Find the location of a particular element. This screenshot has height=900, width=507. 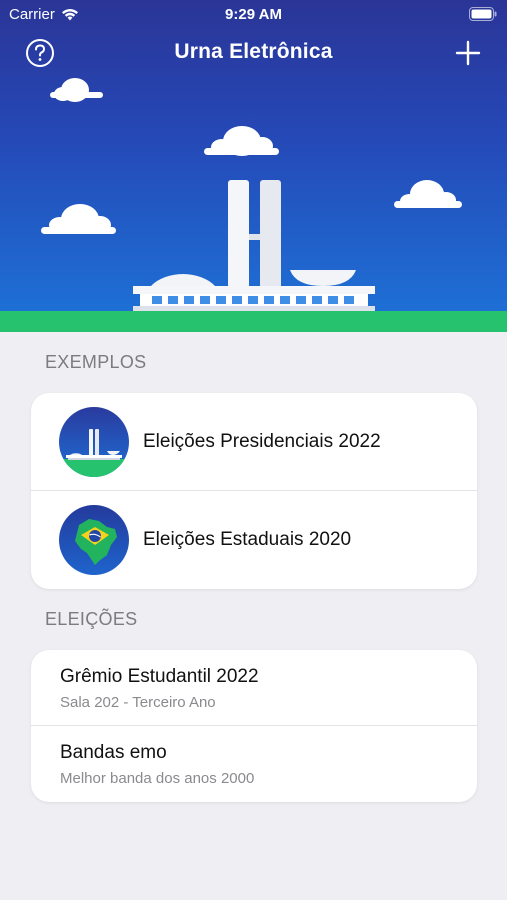

grass-strip is located at coordinates (253, 321).